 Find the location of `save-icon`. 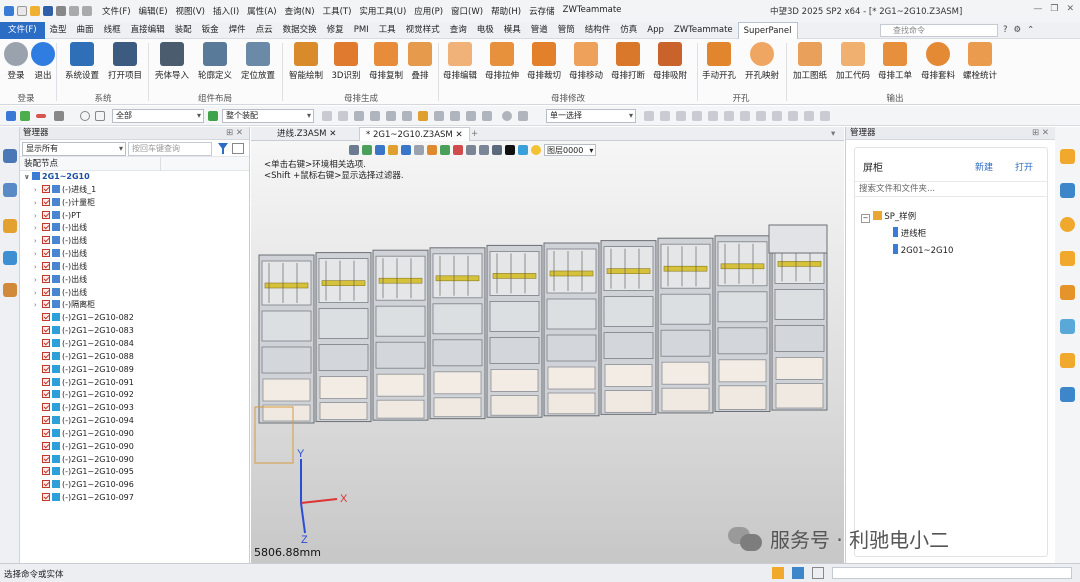

save-icon is located at coordinates (48, 11).